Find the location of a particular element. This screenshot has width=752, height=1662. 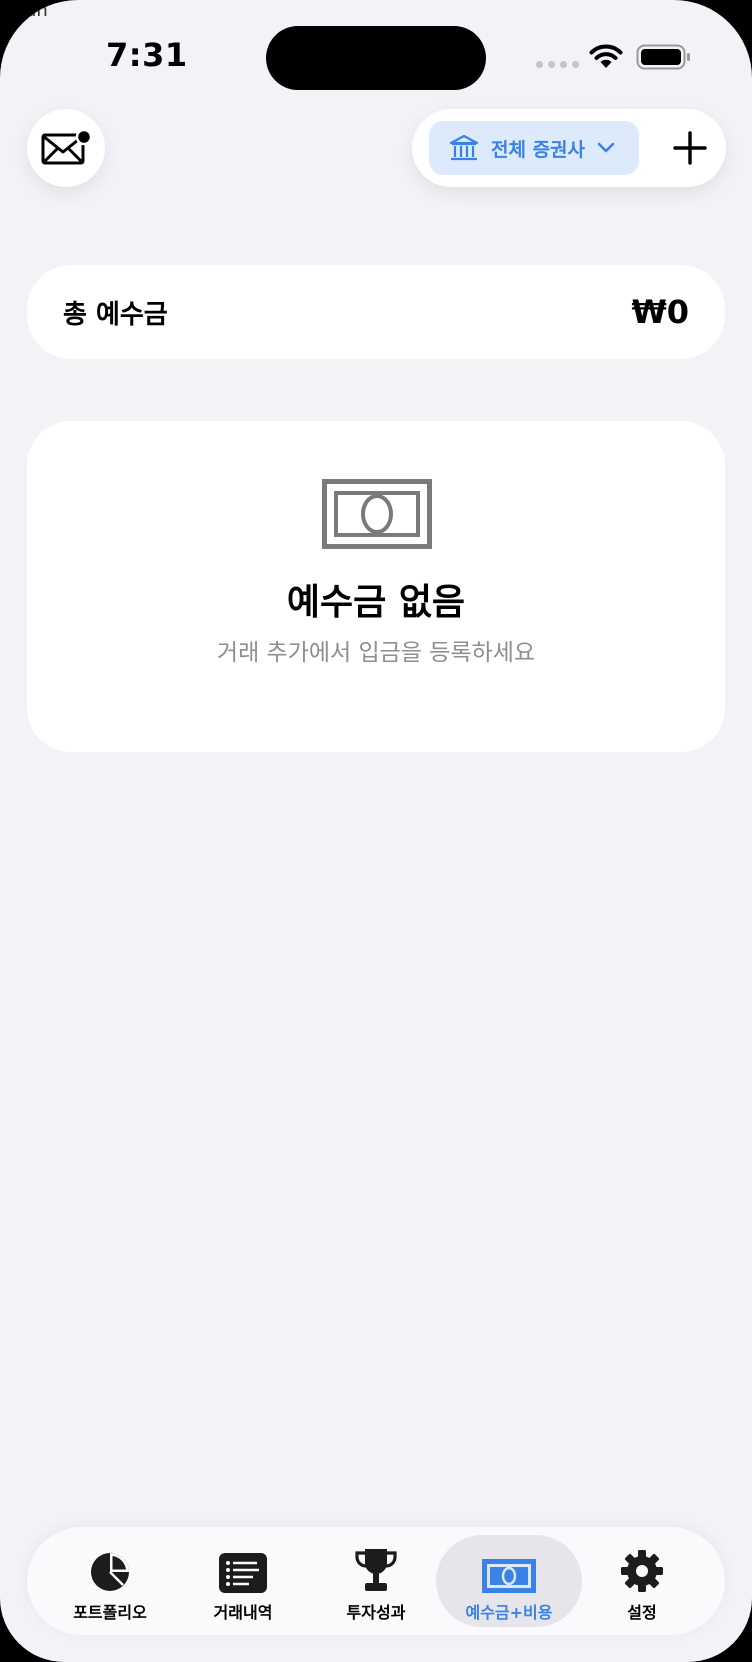

tab-settings: 설정 is located at coordinates (642, 1581).